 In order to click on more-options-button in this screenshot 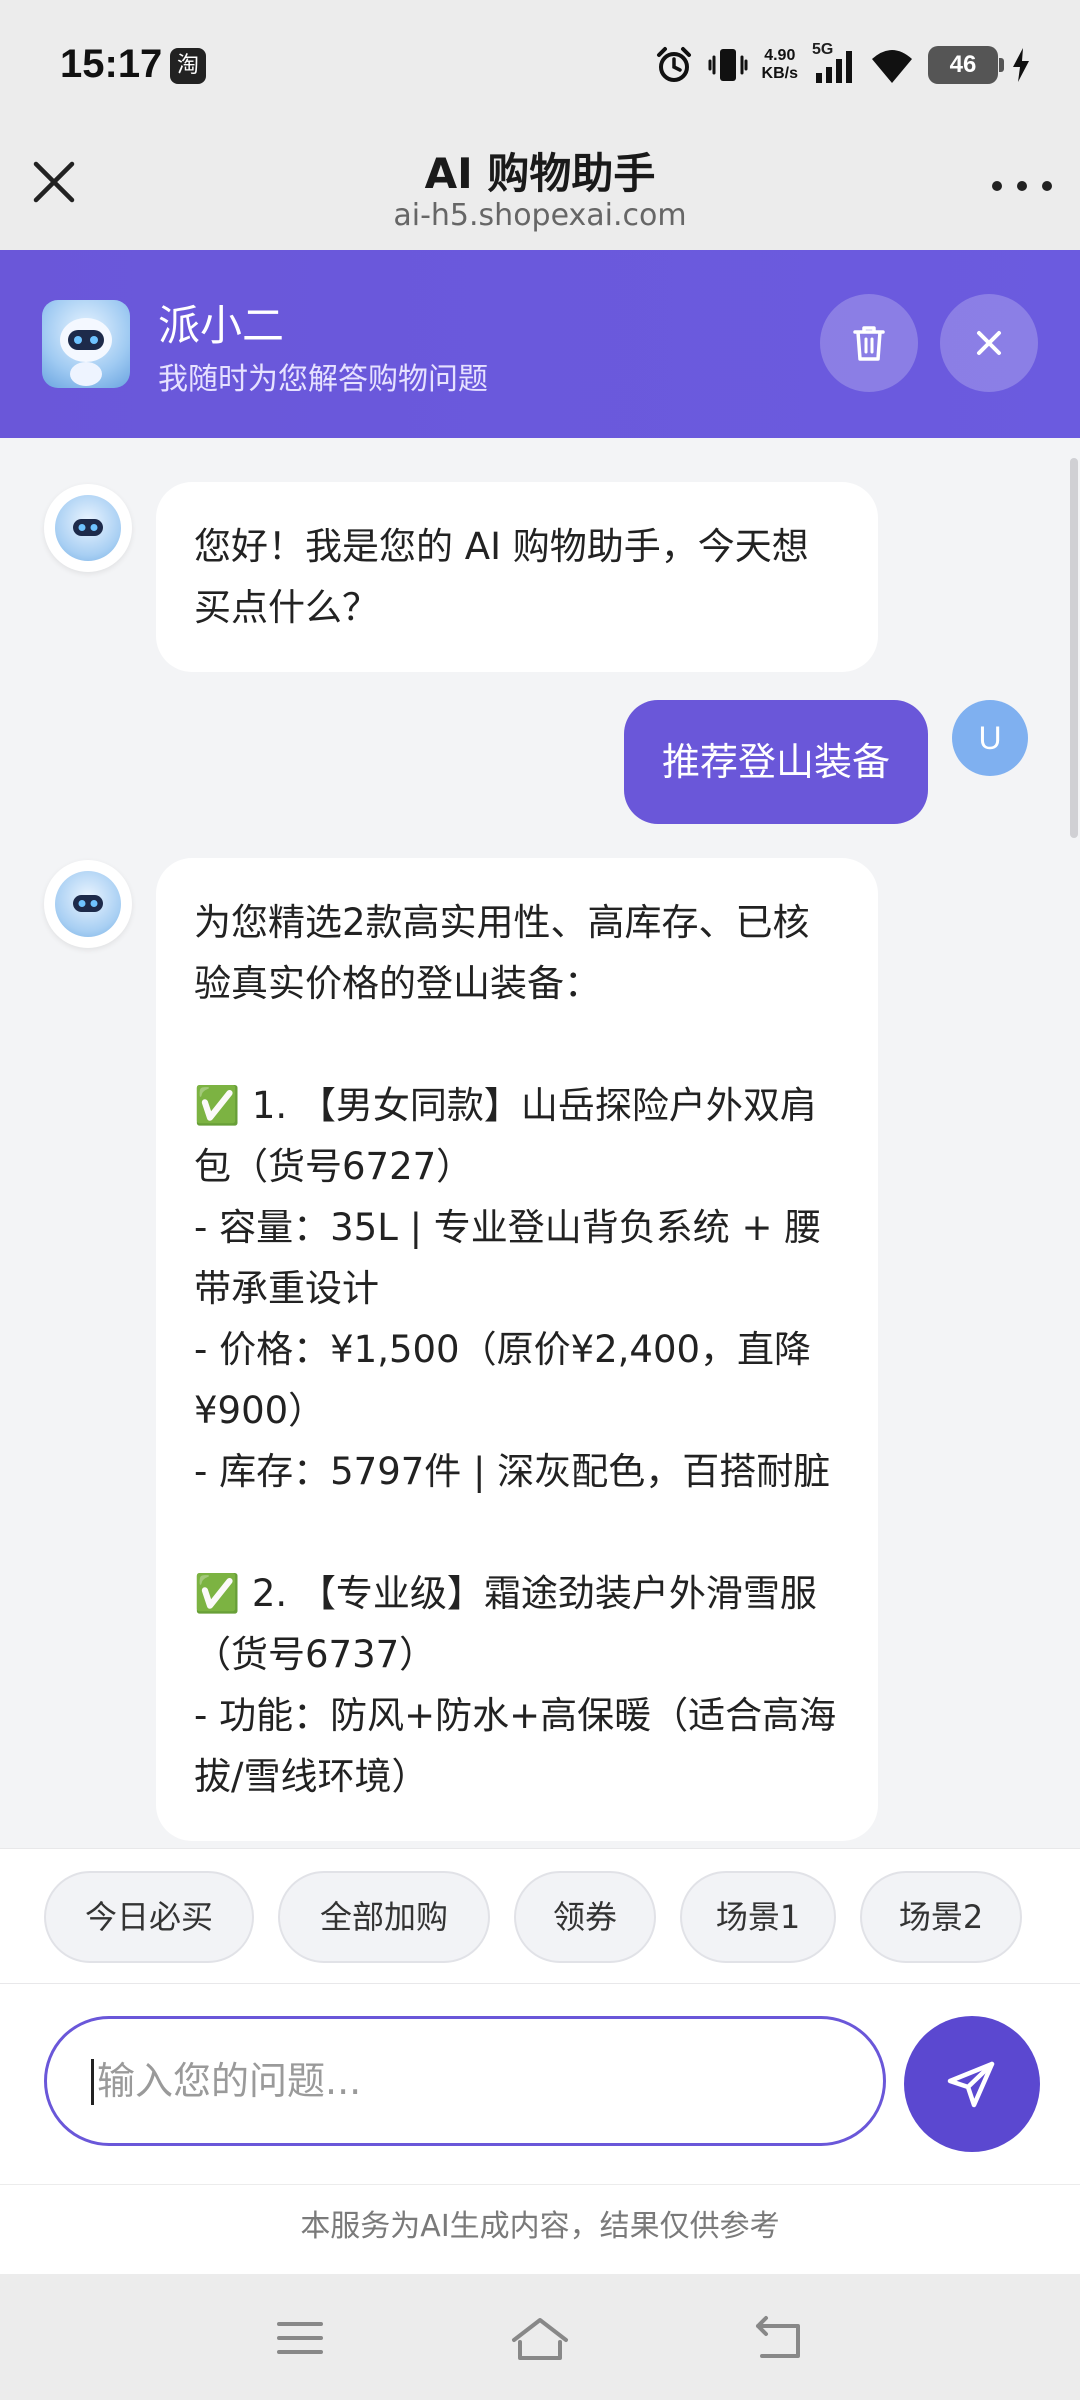, I will do `click(1022, 186)`.